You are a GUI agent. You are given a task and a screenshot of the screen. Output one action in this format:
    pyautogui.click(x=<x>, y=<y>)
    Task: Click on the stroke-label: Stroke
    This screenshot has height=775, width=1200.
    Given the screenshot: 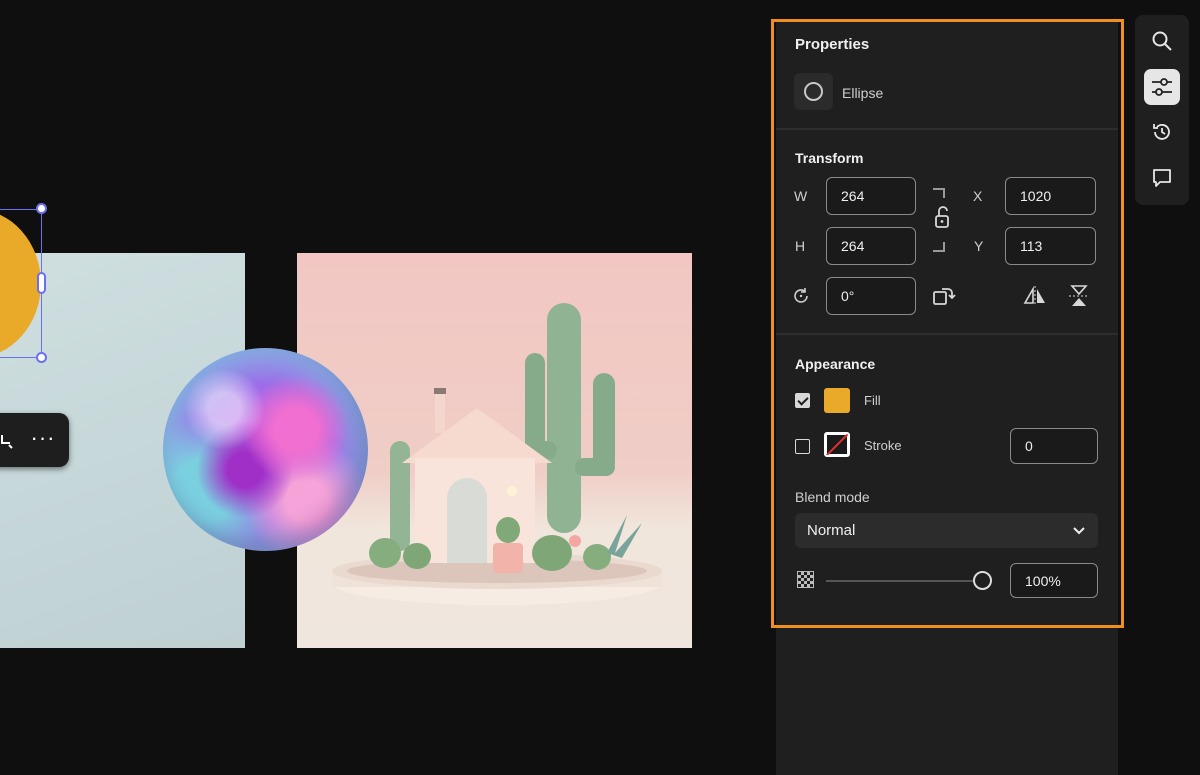 What is the action you would take?
    pyautogui.click(x=883, y=445)
    